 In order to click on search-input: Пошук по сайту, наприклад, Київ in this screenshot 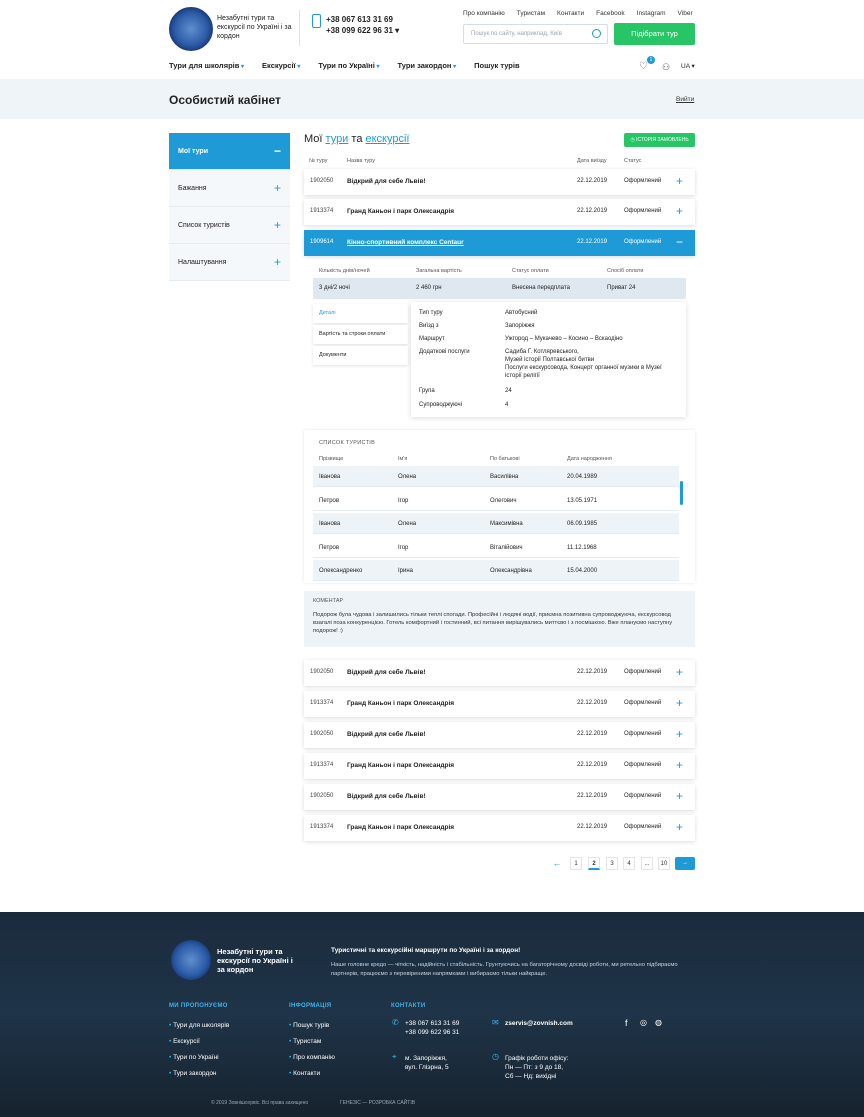, I will do `click(535, 34)`.